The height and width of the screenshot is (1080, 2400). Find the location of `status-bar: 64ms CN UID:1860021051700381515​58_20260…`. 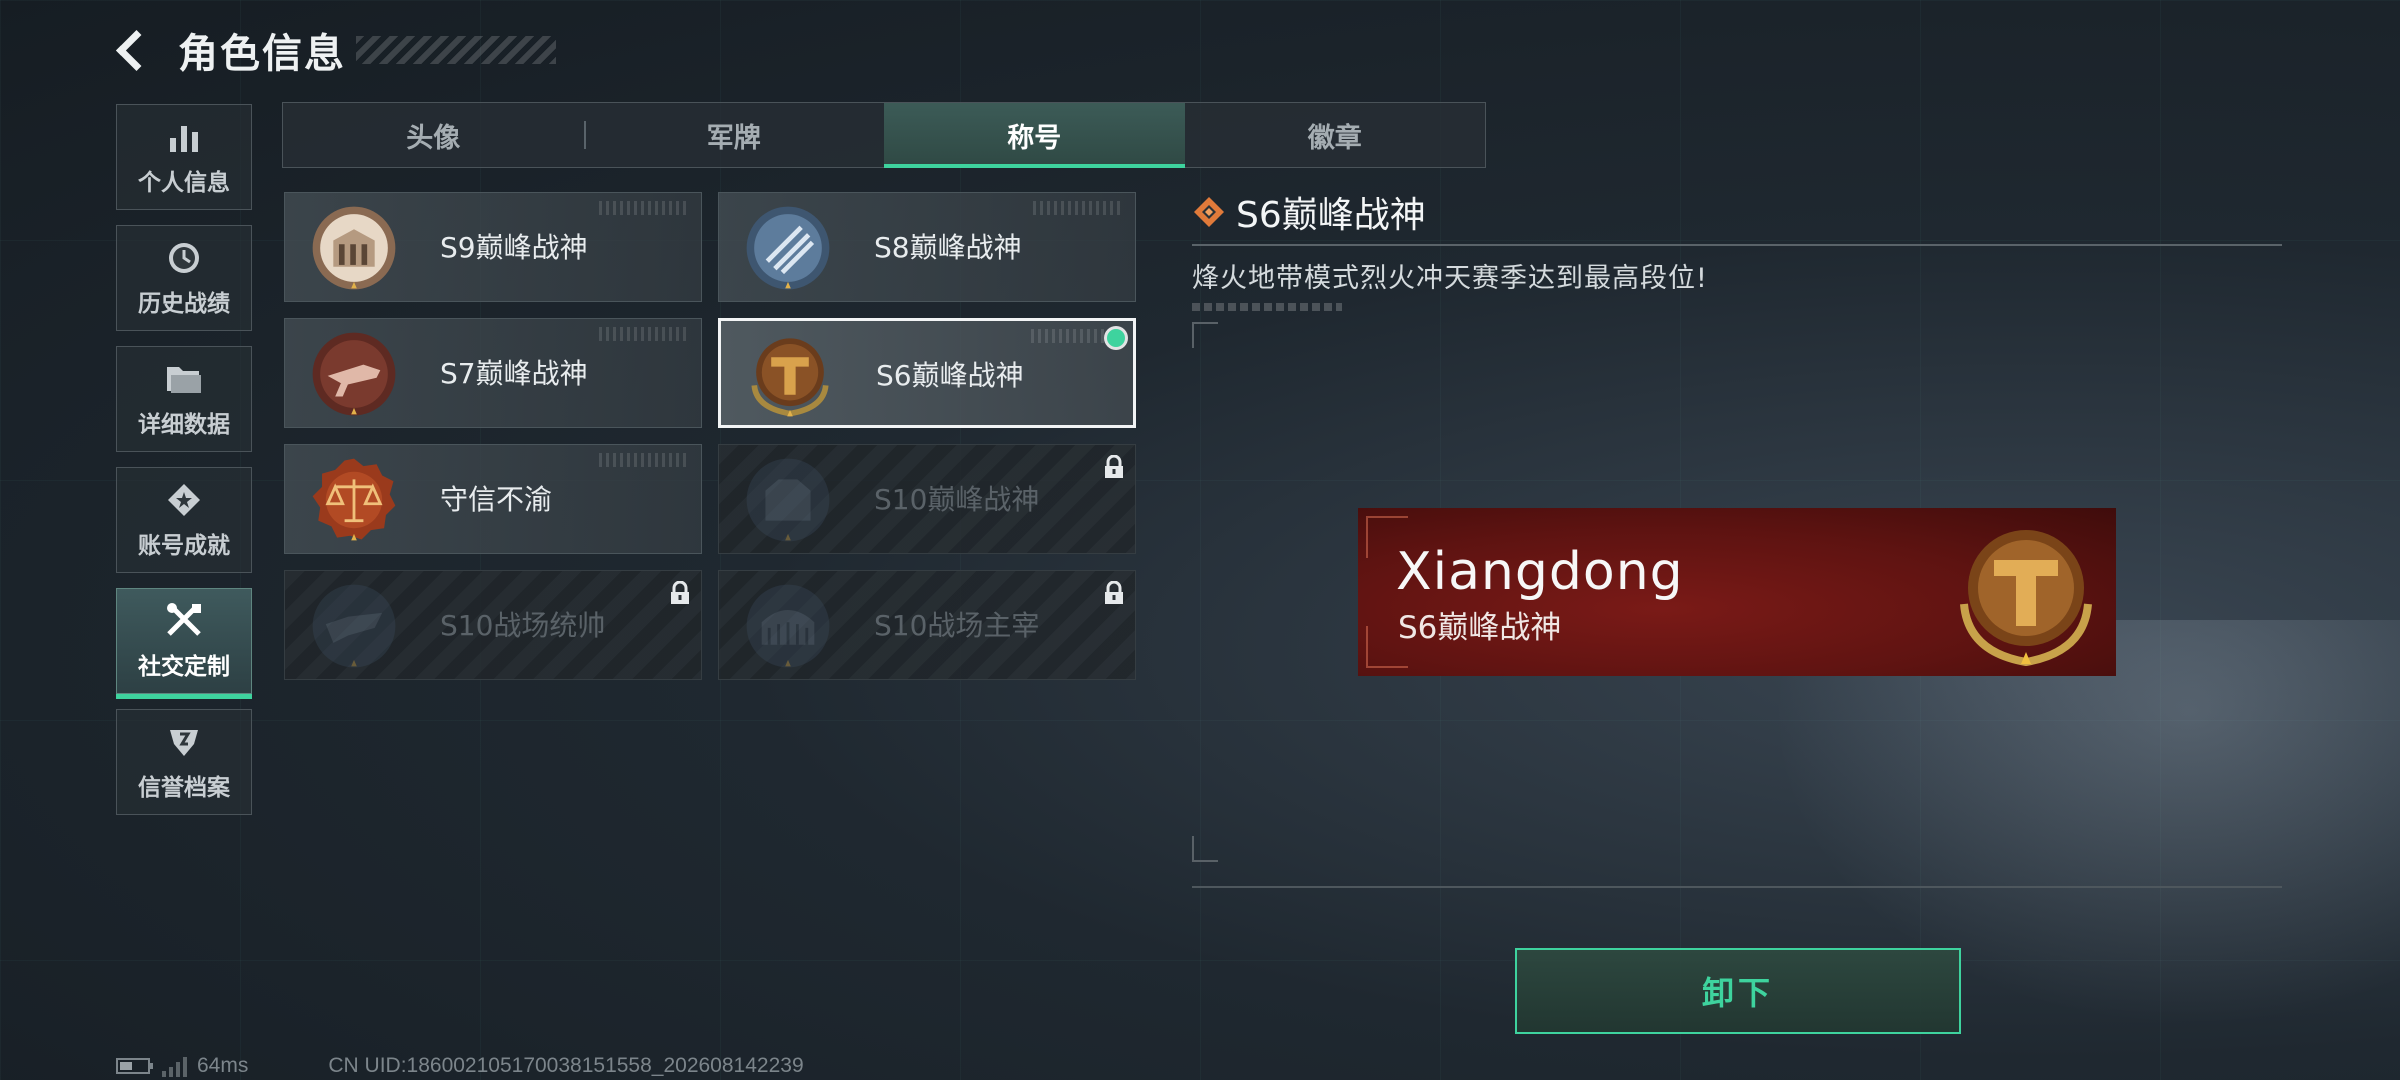

status-bar: 64ms CN UID:1860021051700381515​58_20260… is located at coordinates (460, 1066).